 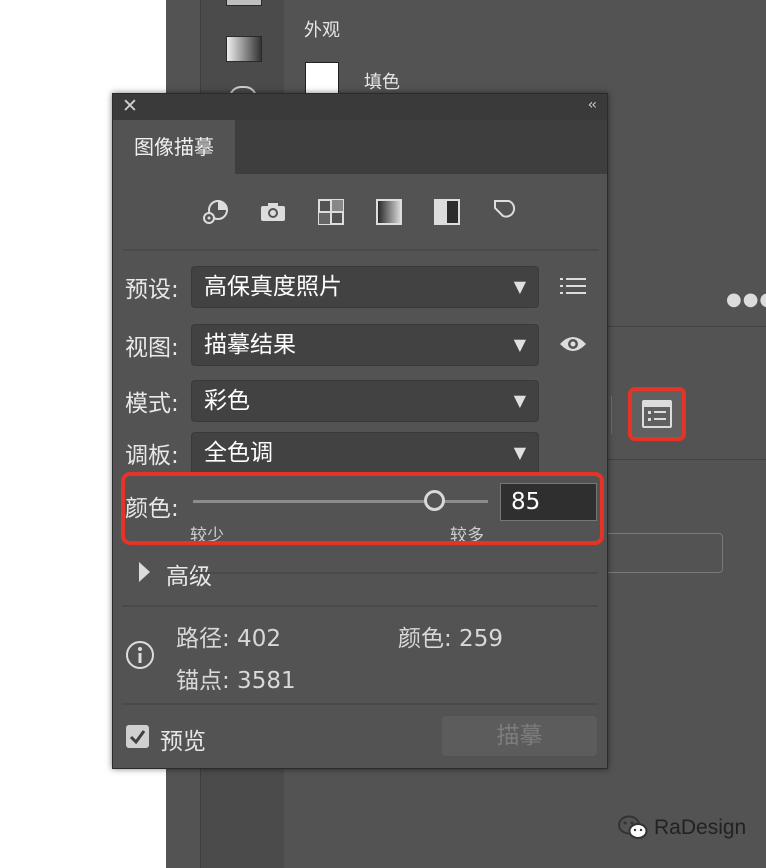 What do you see at coordinates (365, 401) in the screenshot?
I see `mode-dropdown: 彩色 ▼` at bounding box center [365, 401].